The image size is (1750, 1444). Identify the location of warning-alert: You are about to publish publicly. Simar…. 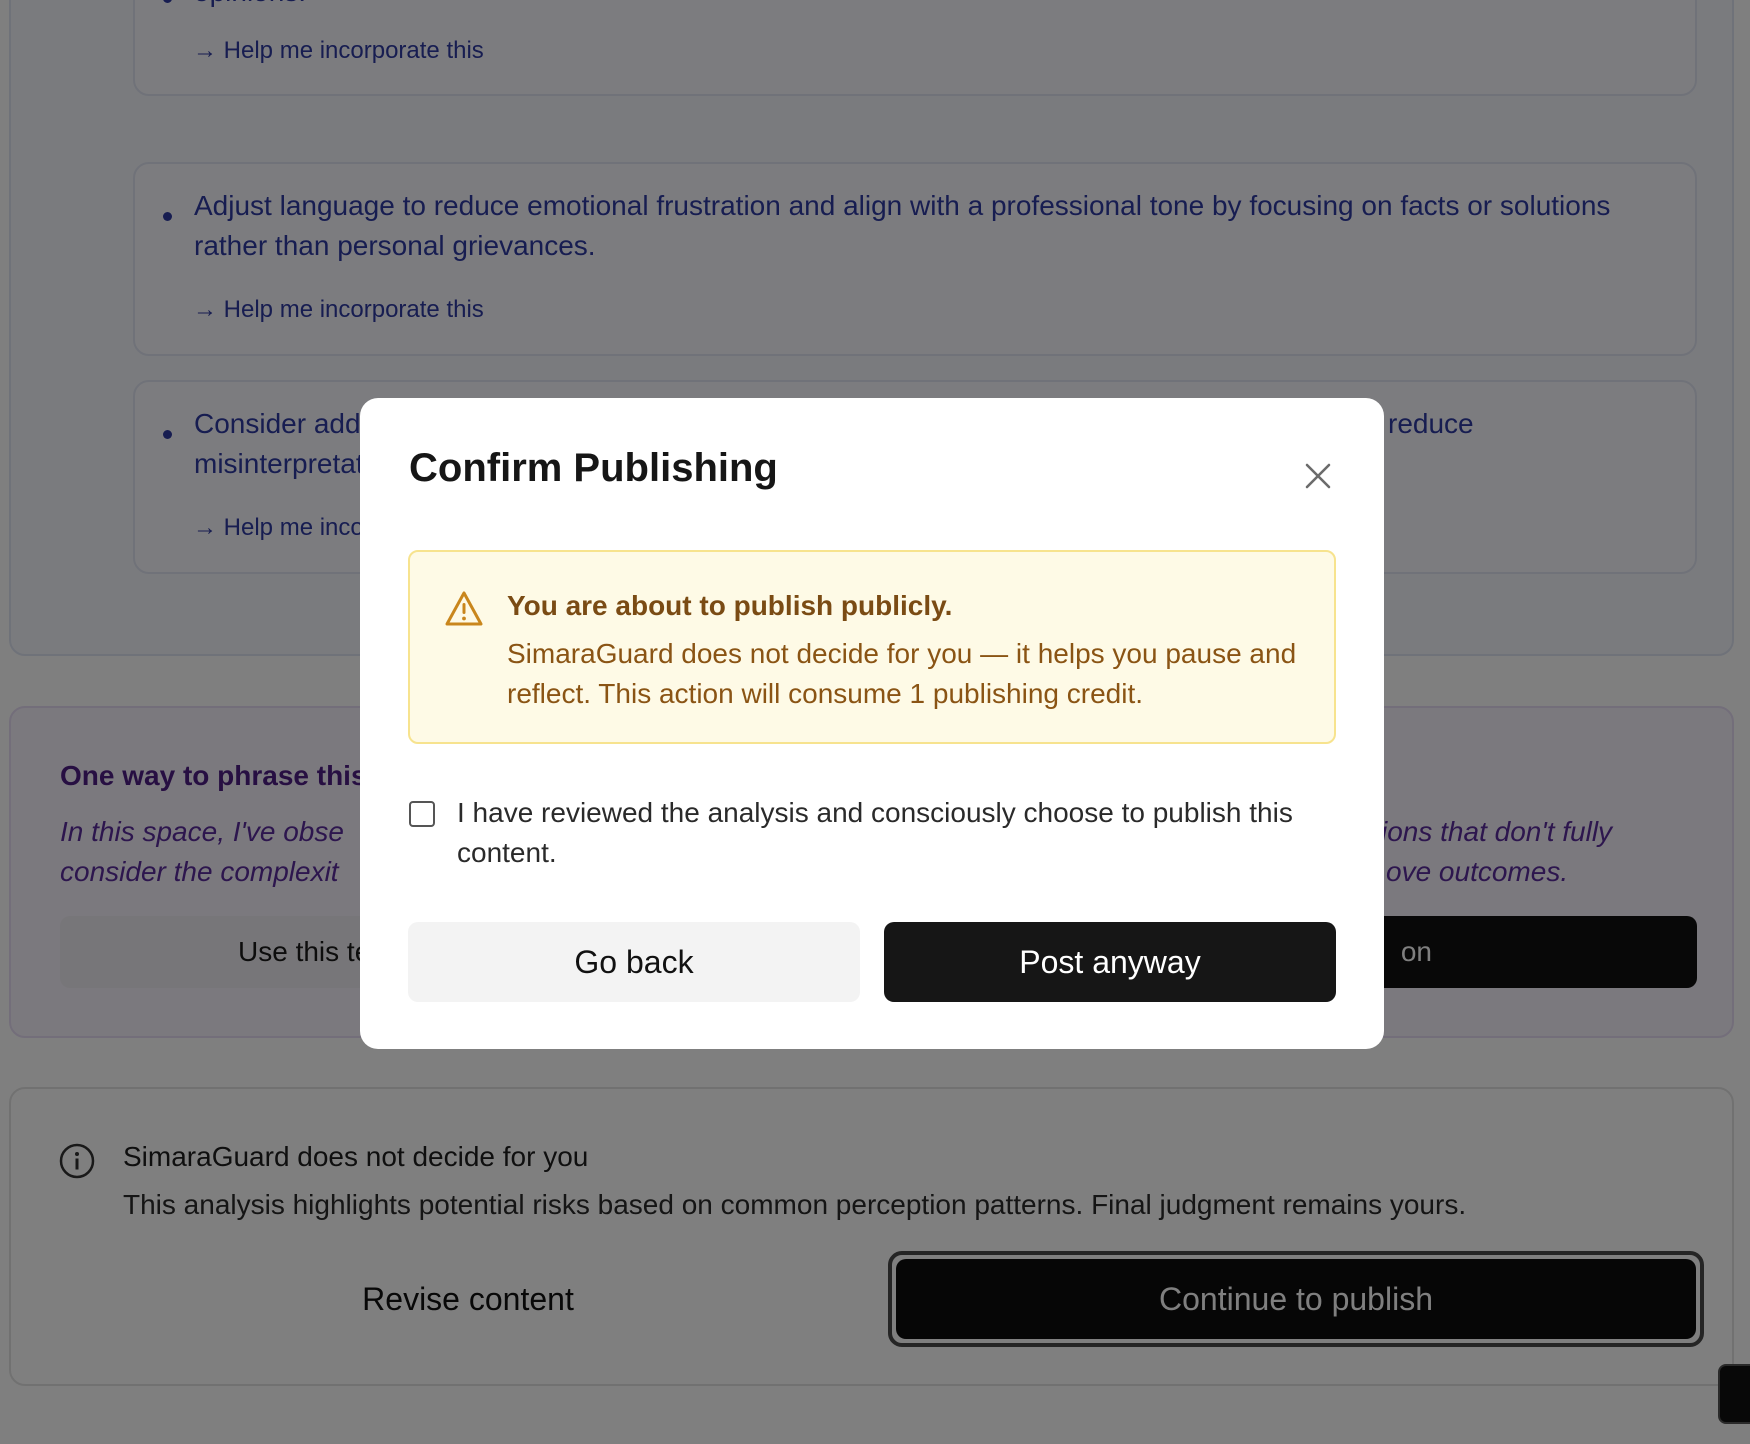
(872, 647).